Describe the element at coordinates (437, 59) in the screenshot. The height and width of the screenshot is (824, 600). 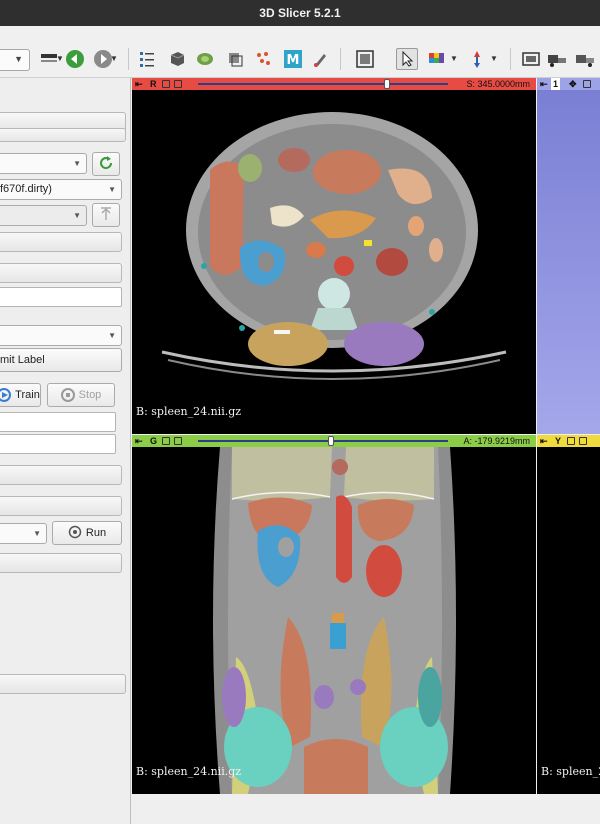
I see `colormap-icon` at that location.